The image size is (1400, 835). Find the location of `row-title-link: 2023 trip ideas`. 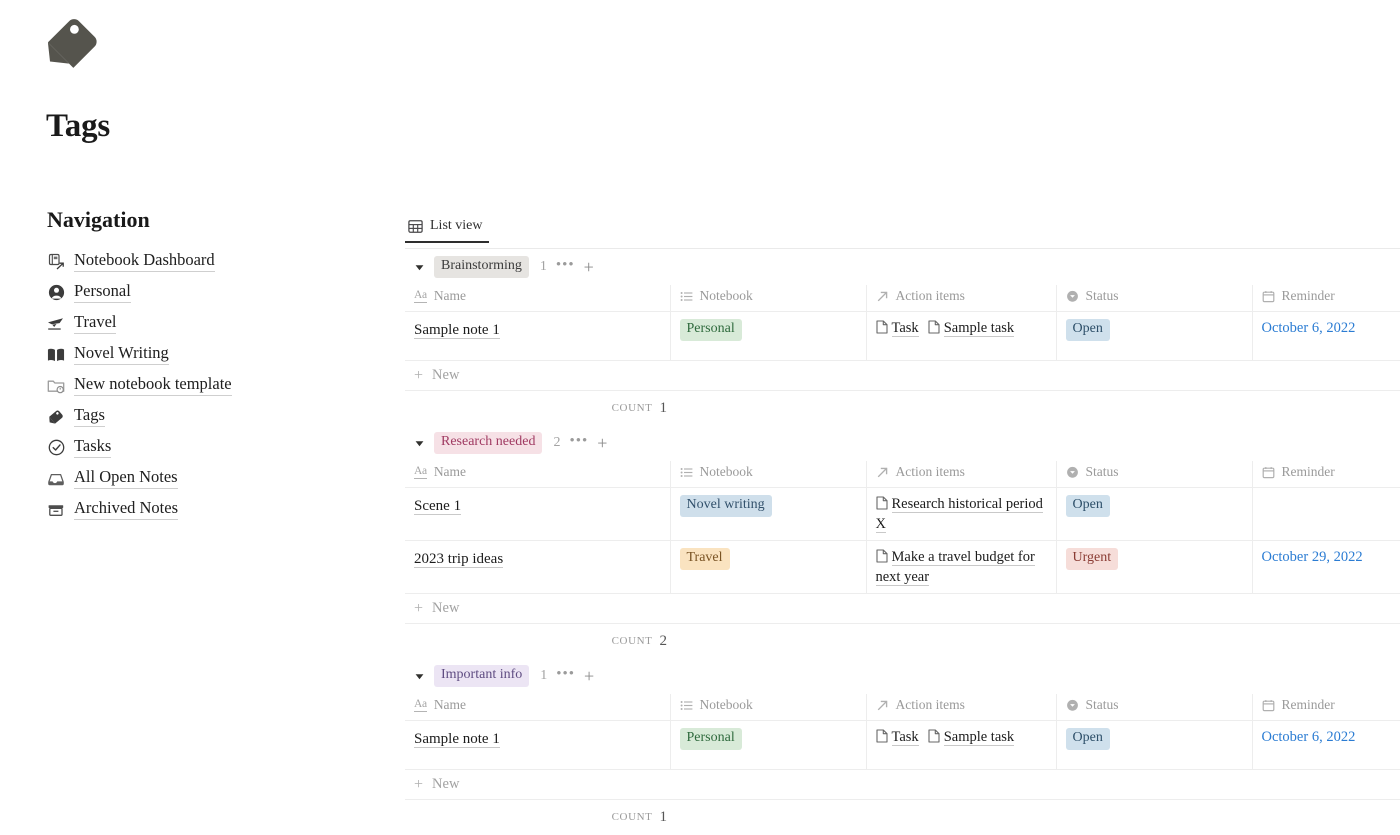

row-title-link: 2023 trip ideas is located at coordinates (459, 559).